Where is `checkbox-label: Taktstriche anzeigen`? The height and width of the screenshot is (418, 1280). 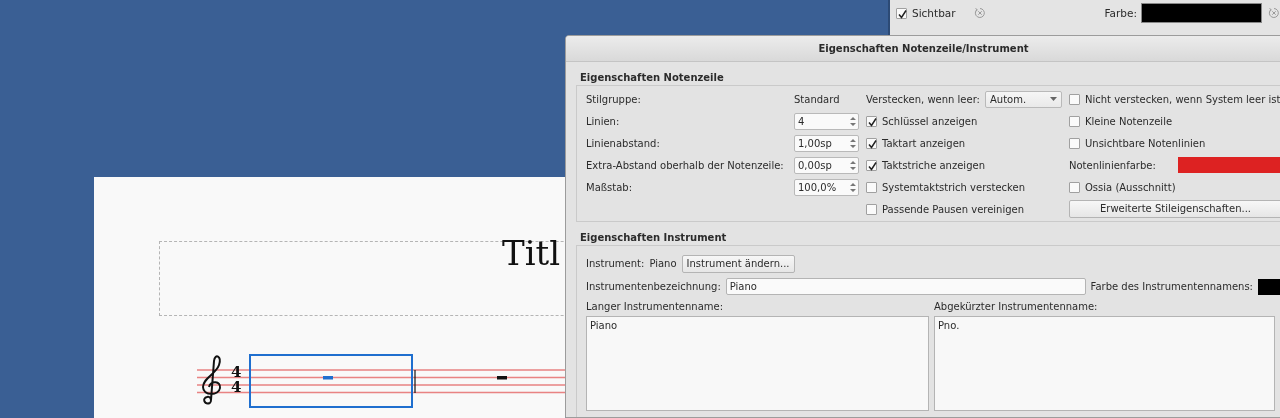
checkbox-label: Taktstriche anzeigen is located at coordinates (933, 165).